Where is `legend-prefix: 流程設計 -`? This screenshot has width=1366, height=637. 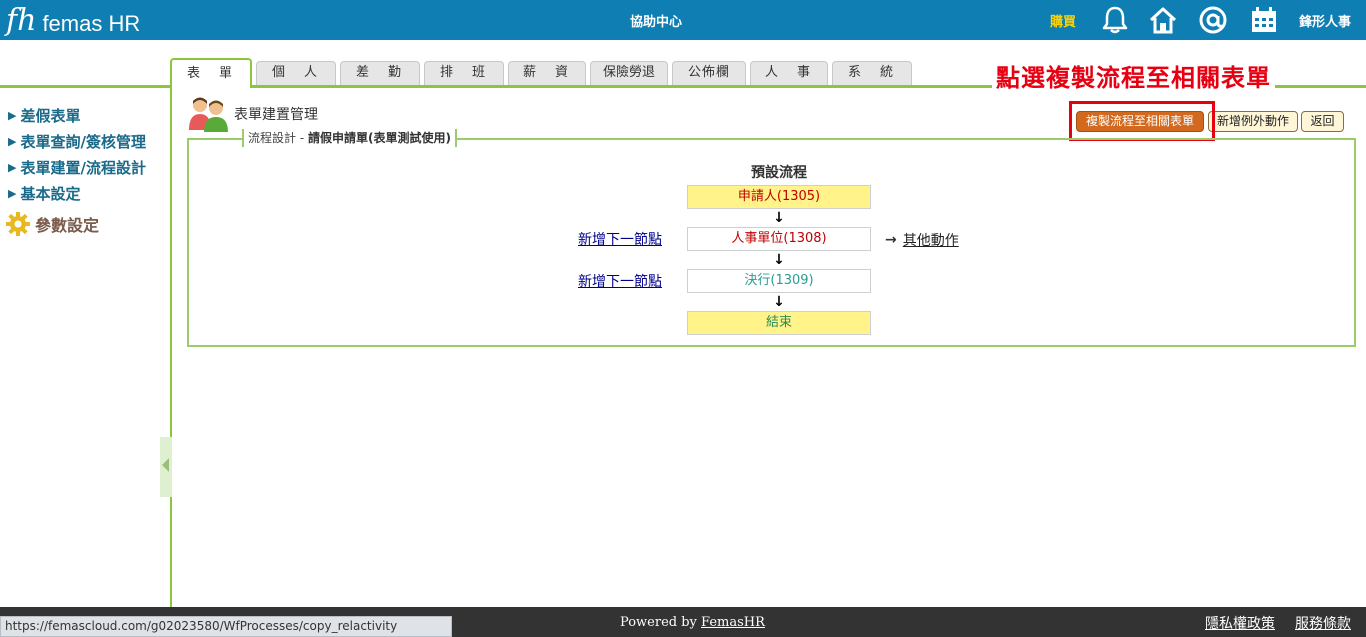 legend-prefix: 流程設計 - is located at coordinates (278, 138).